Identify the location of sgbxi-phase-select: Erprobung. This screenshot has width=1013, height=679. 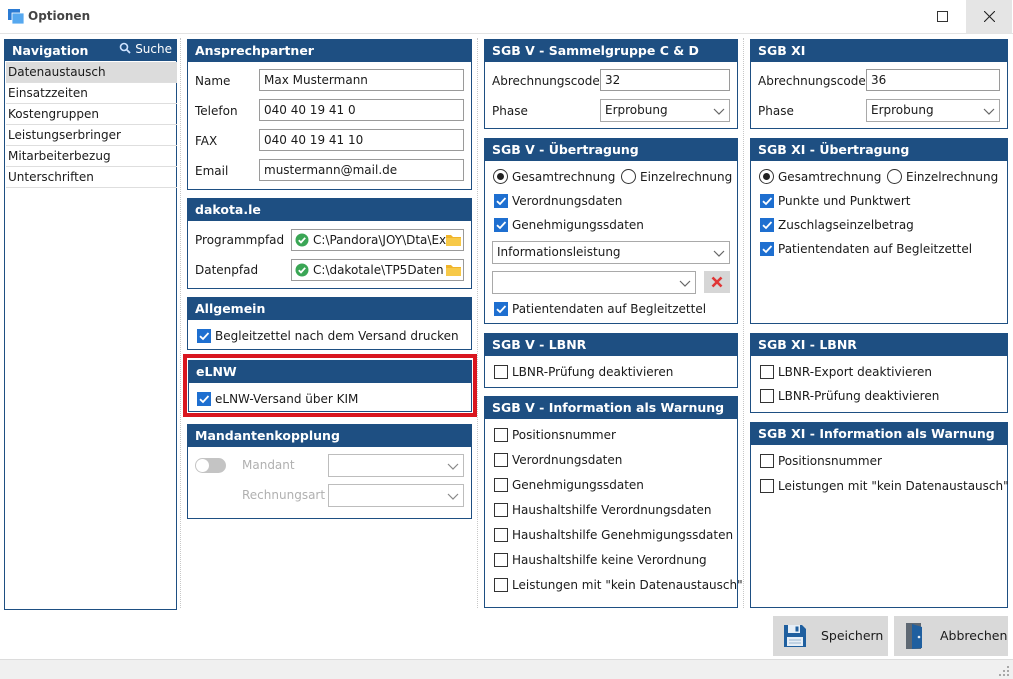
(933, 110).